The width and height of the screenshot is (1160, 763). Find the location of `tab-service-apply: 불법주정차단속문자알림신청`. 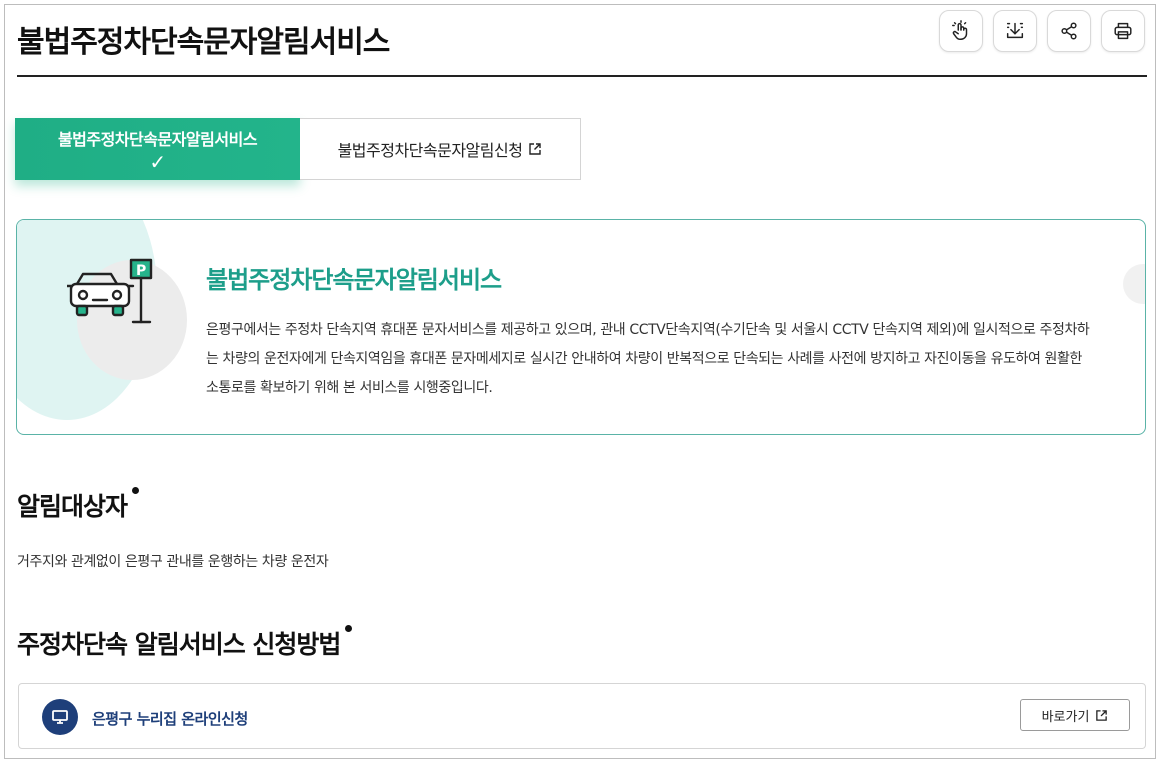

tab-service-apply: 불법주정차단속문자알림신청 is located at coordinates (440, 149).